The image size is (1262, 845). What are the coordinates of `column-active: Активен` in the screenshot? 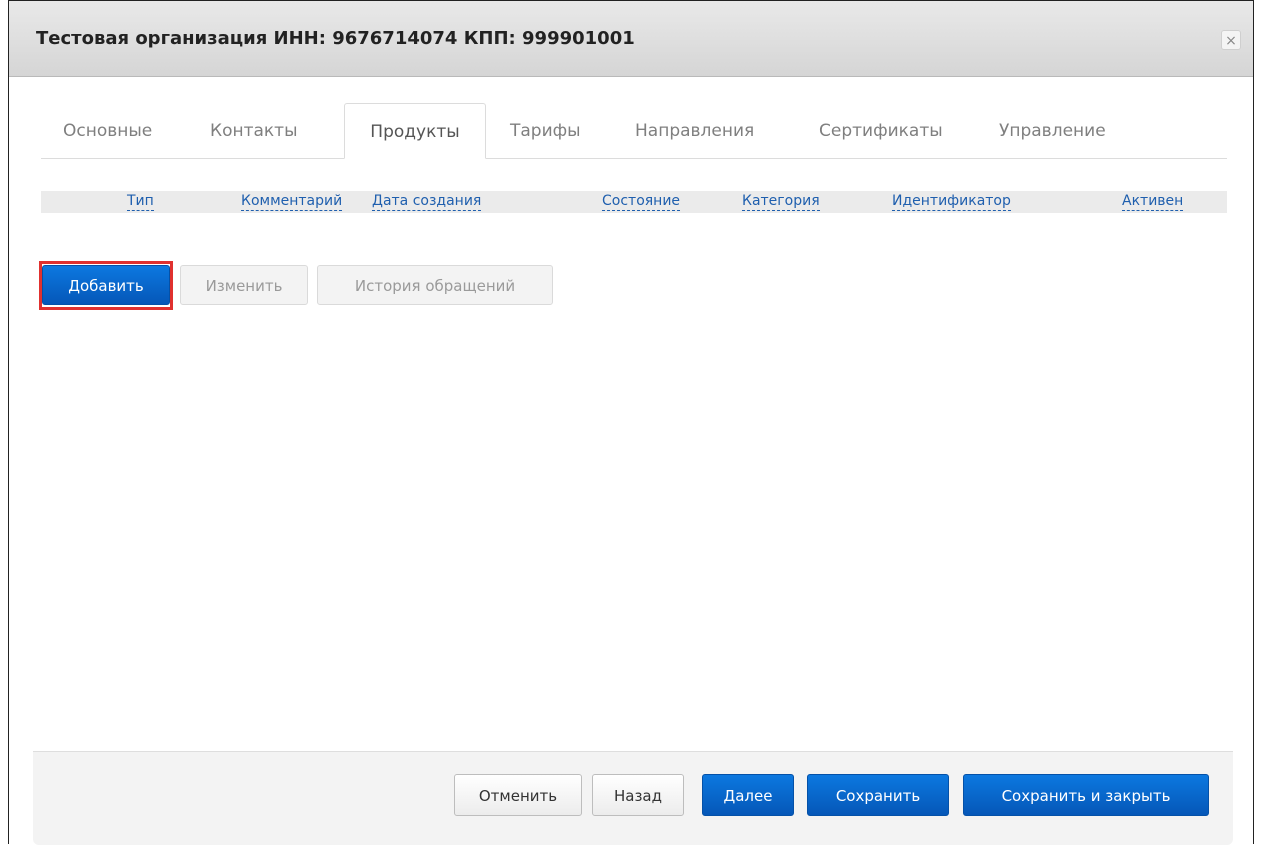 It's located at (1153, 201).